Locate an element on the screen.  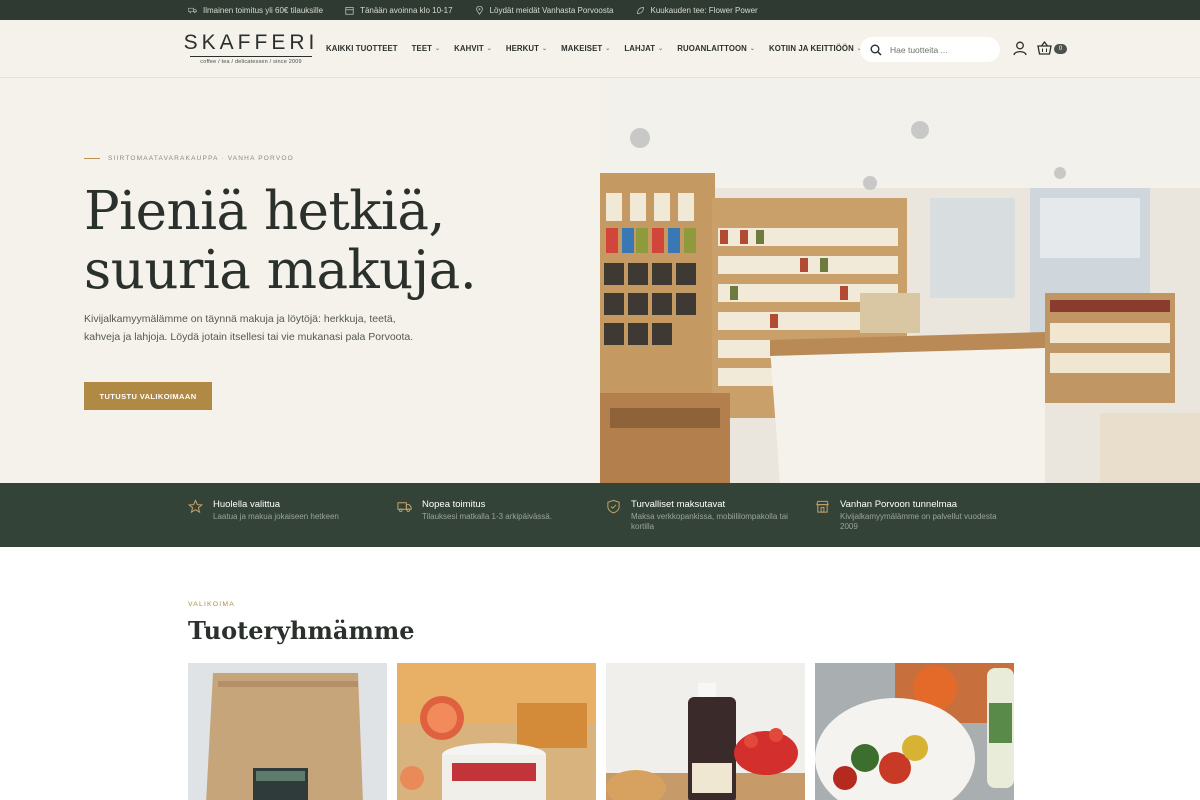
nav-item-all-products: KAIKKI TUOTTEET is located at coordinates (362, 48).